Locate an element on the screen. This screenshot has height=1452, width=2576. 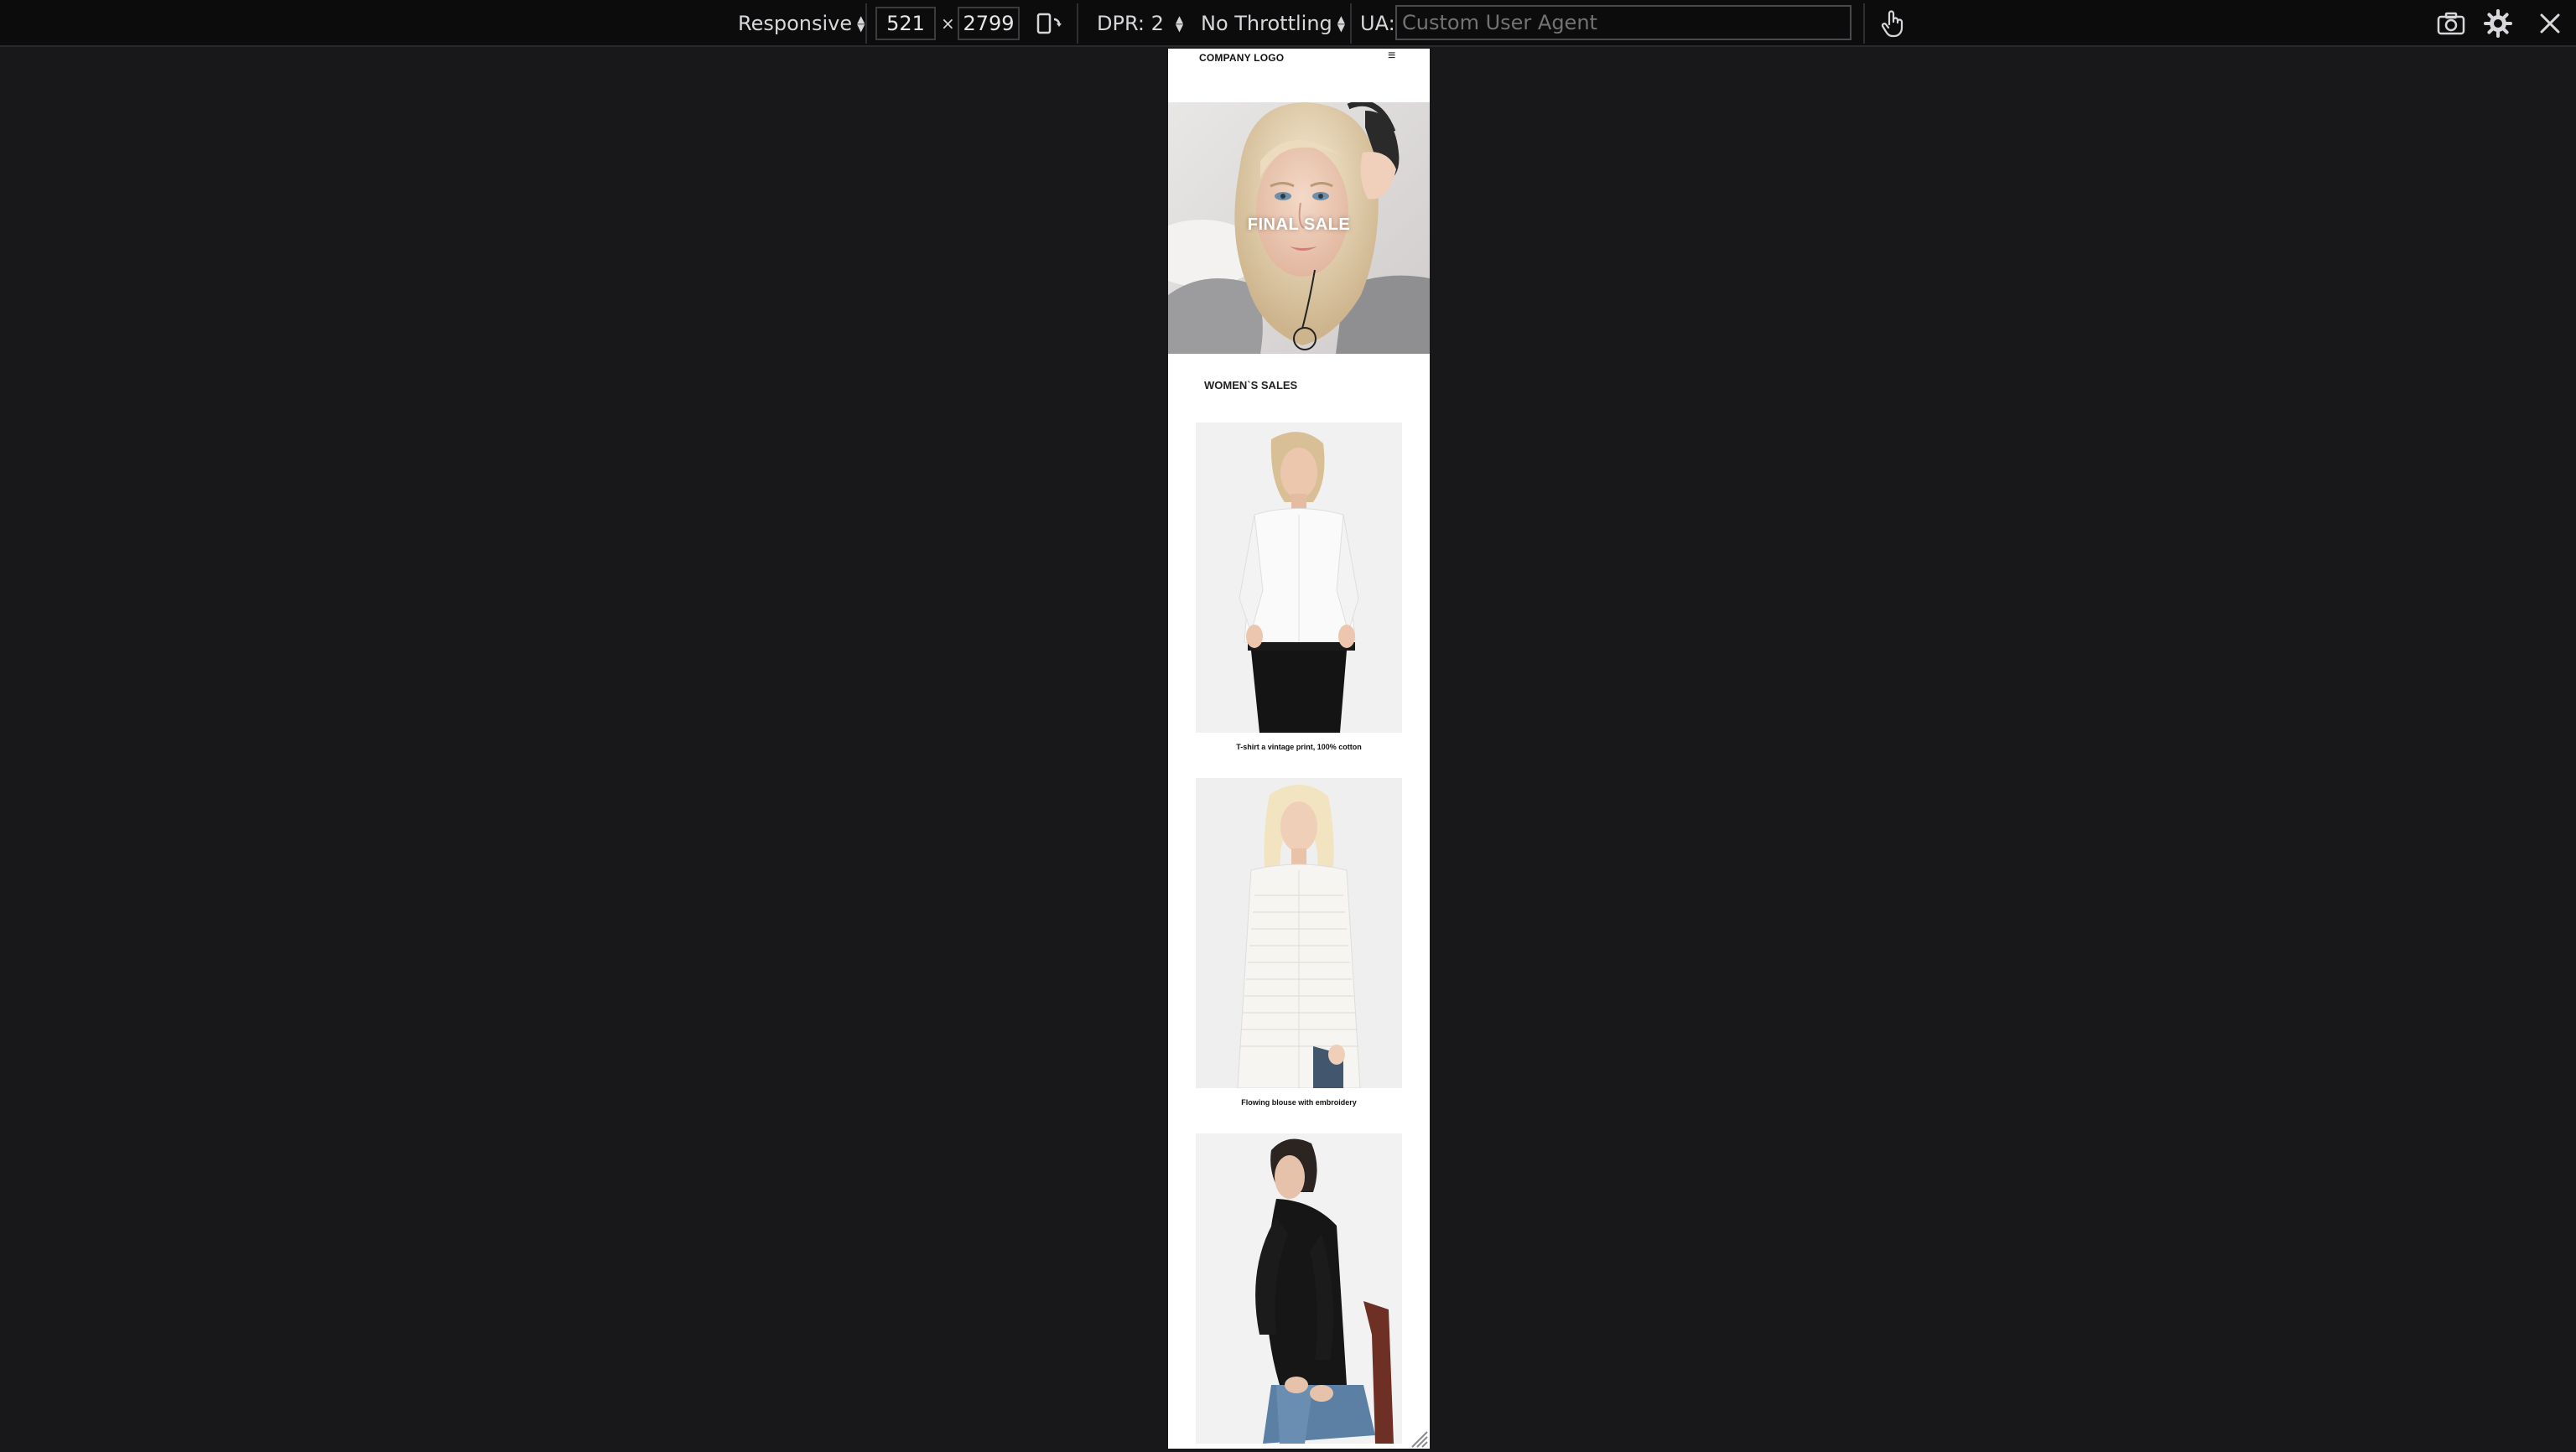
throttling-selector-label: No Throttling is located at coordinates (1266, 23).